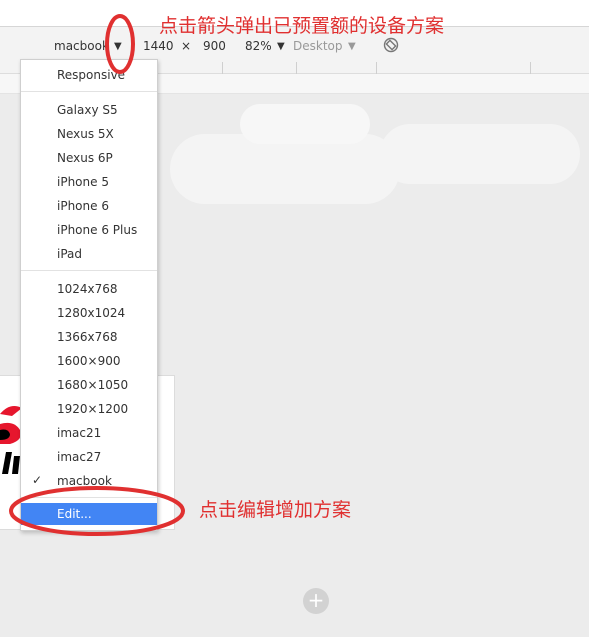 Image resolution: width=589 pixels, height=637 pixels. Describe the element at coordinates (97, 511) in the screenshot. I see `annotation-circle-edit` at that location.